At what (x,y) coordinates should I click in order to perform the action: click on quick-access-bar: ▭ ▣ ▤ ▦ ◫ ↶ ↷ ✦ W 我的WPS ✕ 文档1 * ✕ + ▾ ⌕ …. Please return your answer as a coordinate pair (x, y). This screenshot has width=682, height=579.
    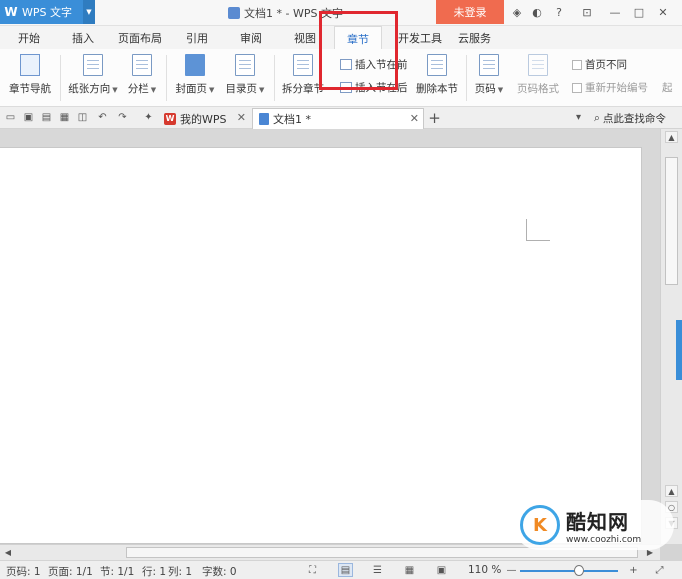
    Looking at the image, I should click on (341, 118).